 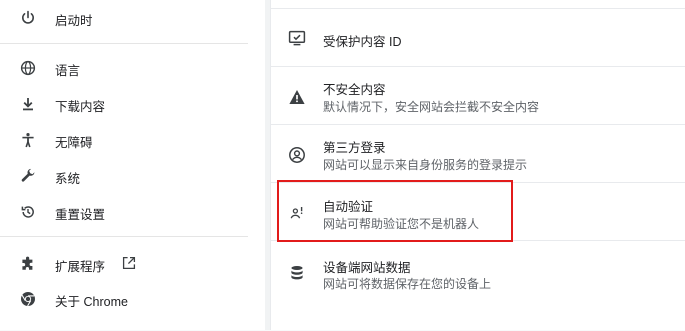 What do you see at coordinates (478, 211) in the screenshot?
I see `row-auto-verify: 自动验证 网站可帮助验证您不是机器人` at bounding box center [478, 211].